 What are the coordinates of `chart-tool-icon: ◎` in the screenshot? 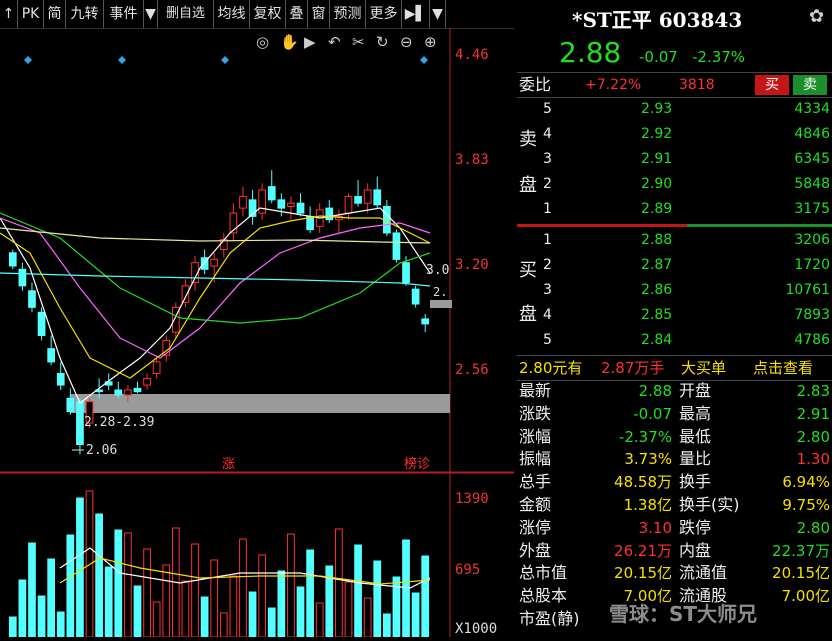 It's located at (262, 42).